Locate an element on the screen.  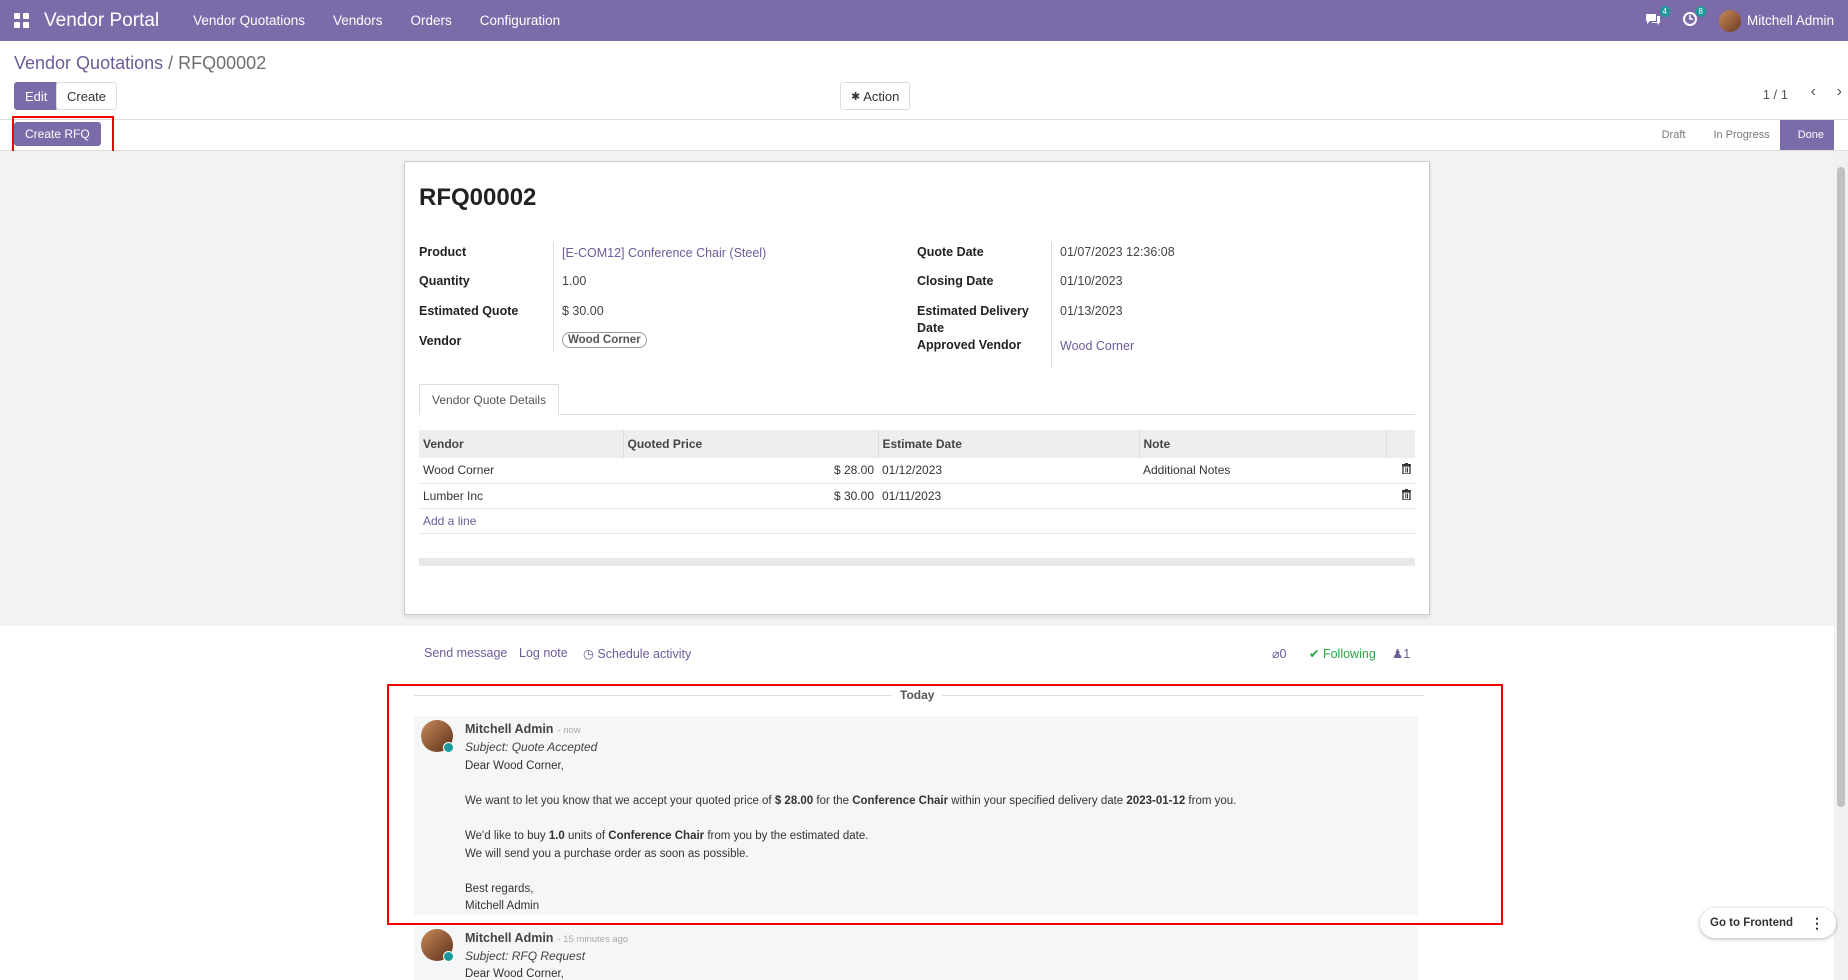
closing-date-field: 01/10/2023 is located at coordinates (1091, 281).